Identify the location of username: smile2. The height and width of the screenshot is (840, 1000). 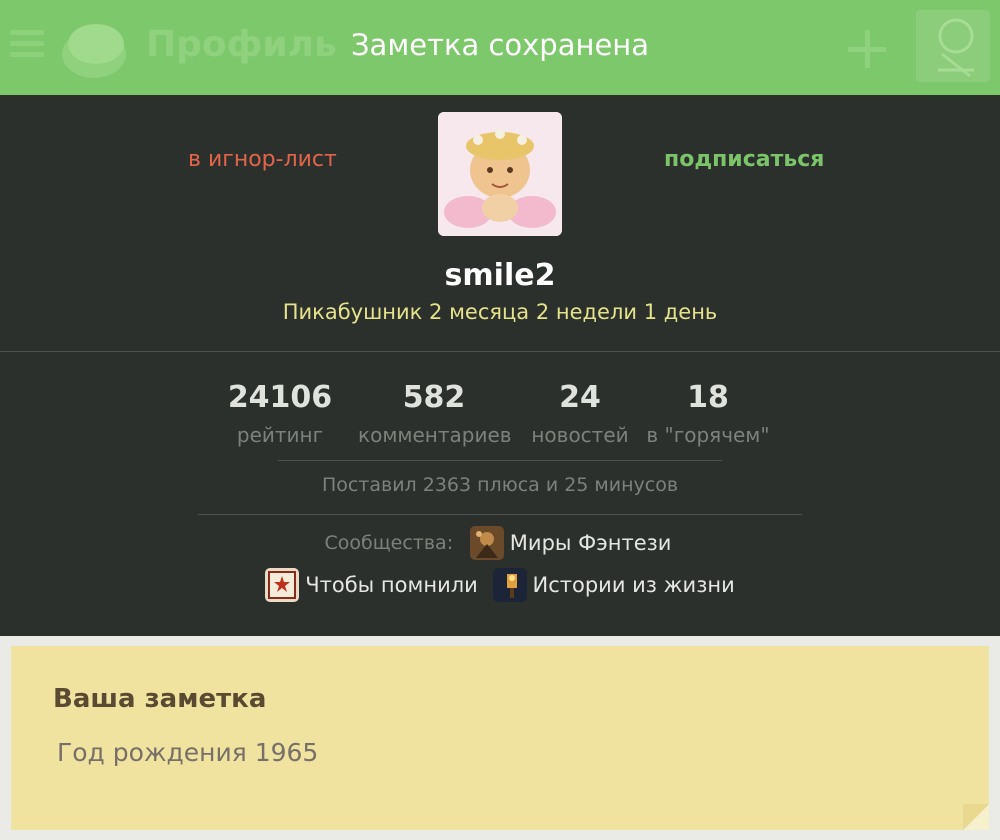
(500, 275).